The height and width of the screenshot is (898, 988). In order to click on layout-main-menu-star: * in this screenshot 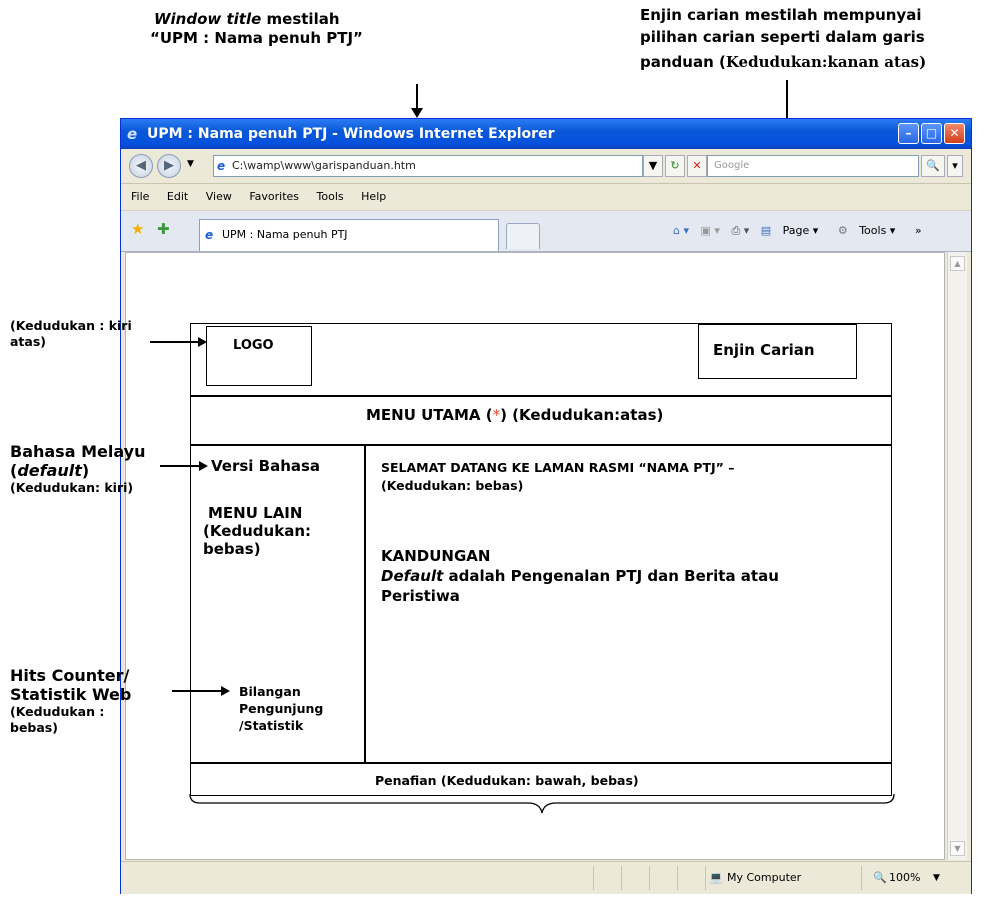, I will do `click(496, 415)`.